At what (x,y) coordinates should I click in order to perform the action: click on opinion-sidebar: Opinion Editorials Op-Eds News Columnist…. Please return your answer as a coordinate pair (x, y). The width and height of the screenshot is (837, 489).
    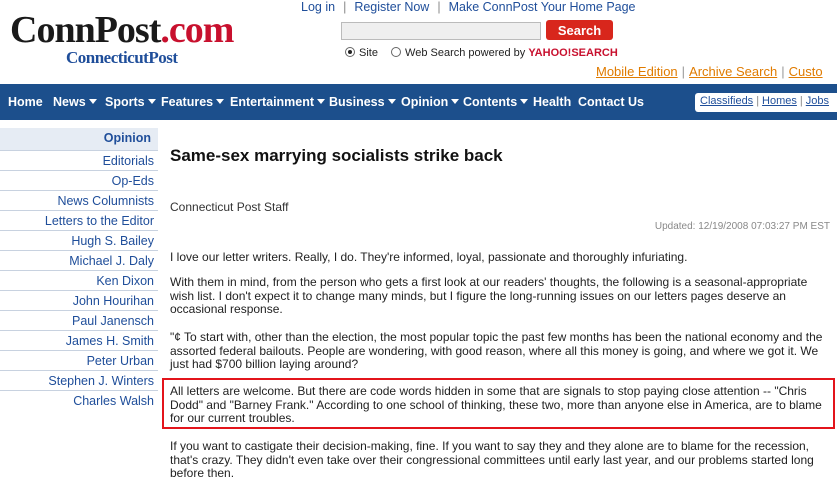
    Looking at the image, I should click on (79, 269).